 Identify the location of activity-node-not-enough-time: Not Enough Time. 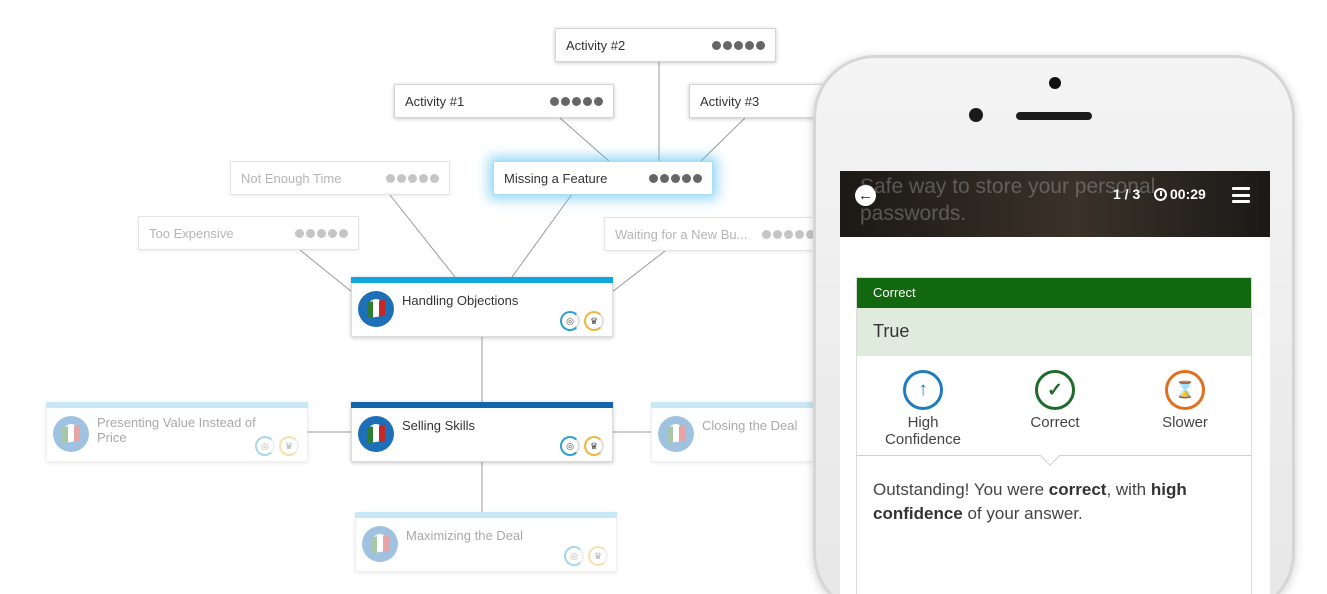
(340, 178).